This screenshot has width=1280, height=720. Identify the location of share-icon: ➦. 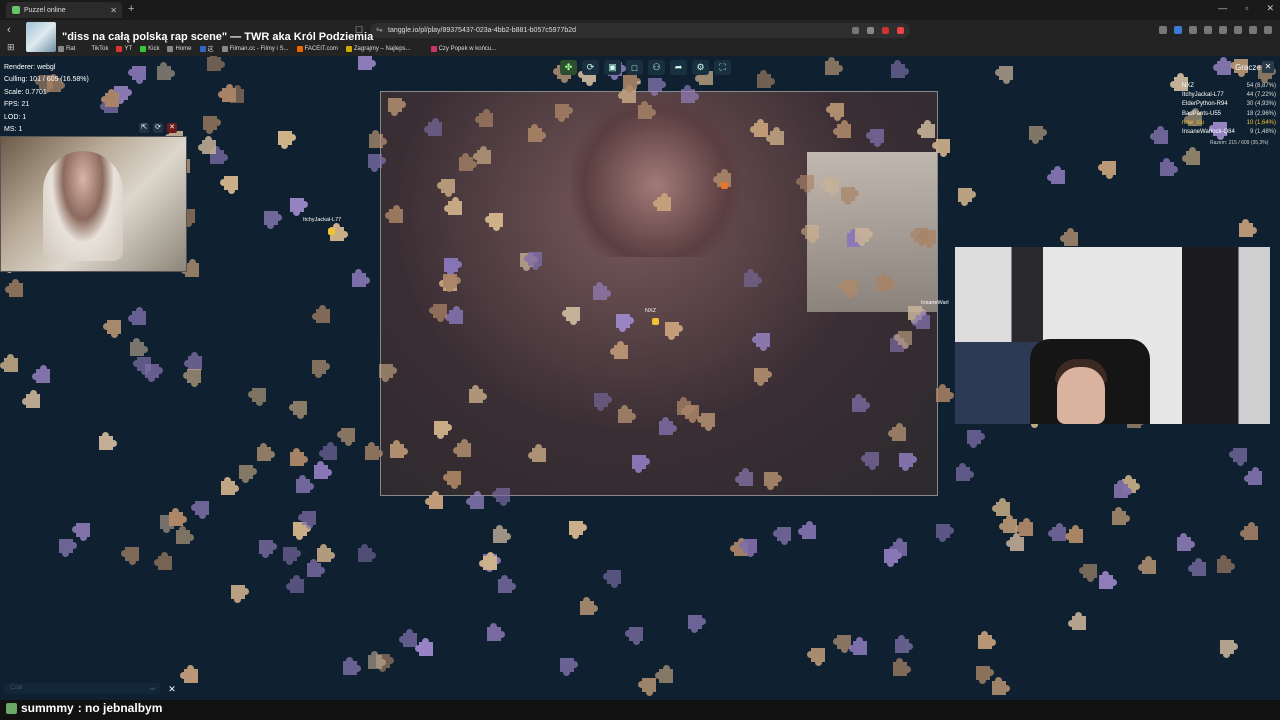
(678, 67).